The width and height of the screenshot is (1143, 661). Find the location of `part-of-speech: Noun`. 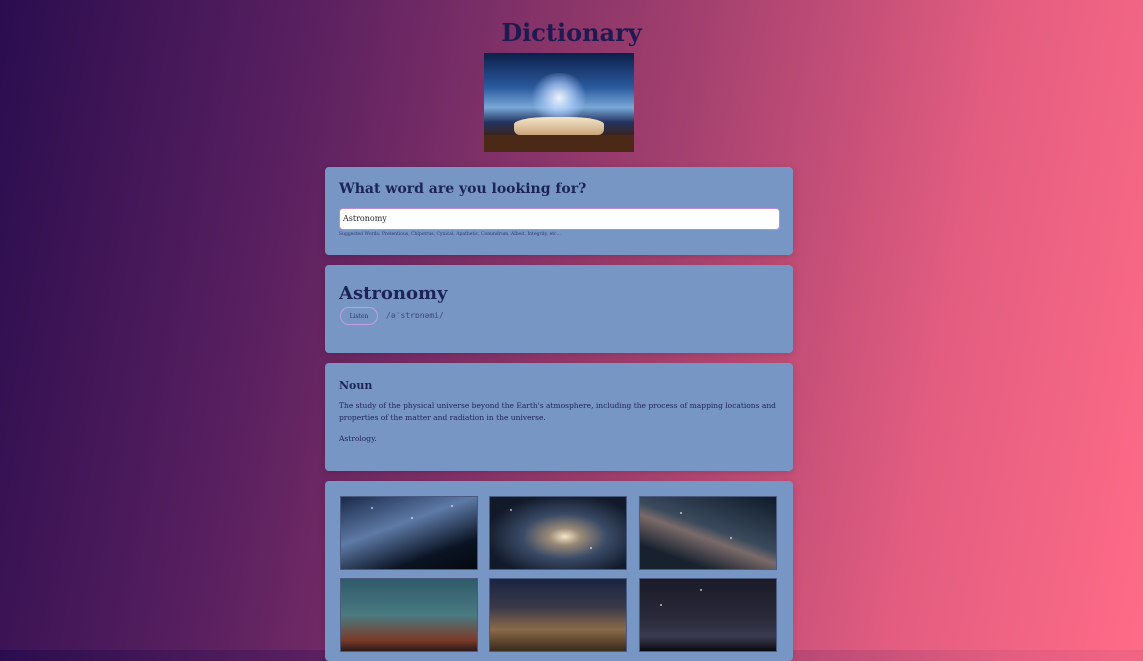

part-of-speech: Noun is located at coordinates (356, 385).